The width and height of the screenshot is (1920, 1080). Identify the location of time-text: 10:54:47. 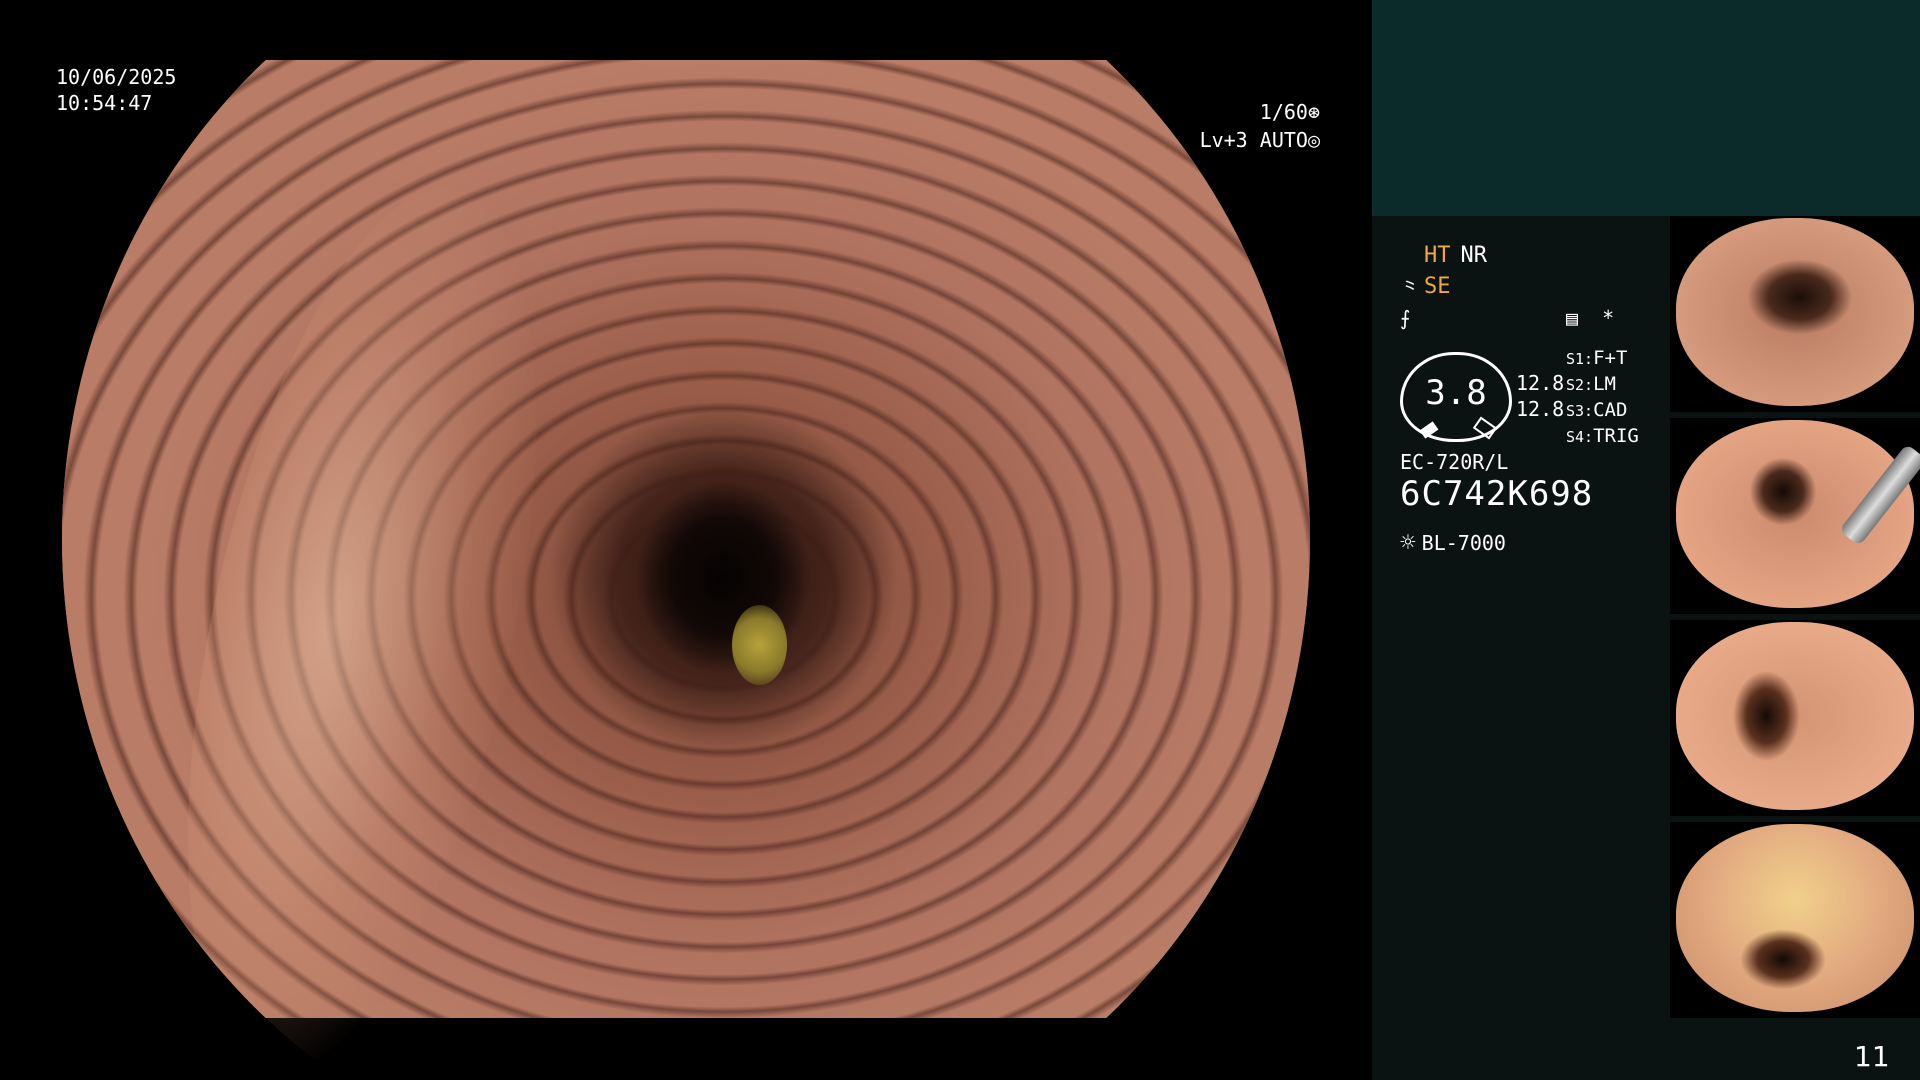
(104, 103).